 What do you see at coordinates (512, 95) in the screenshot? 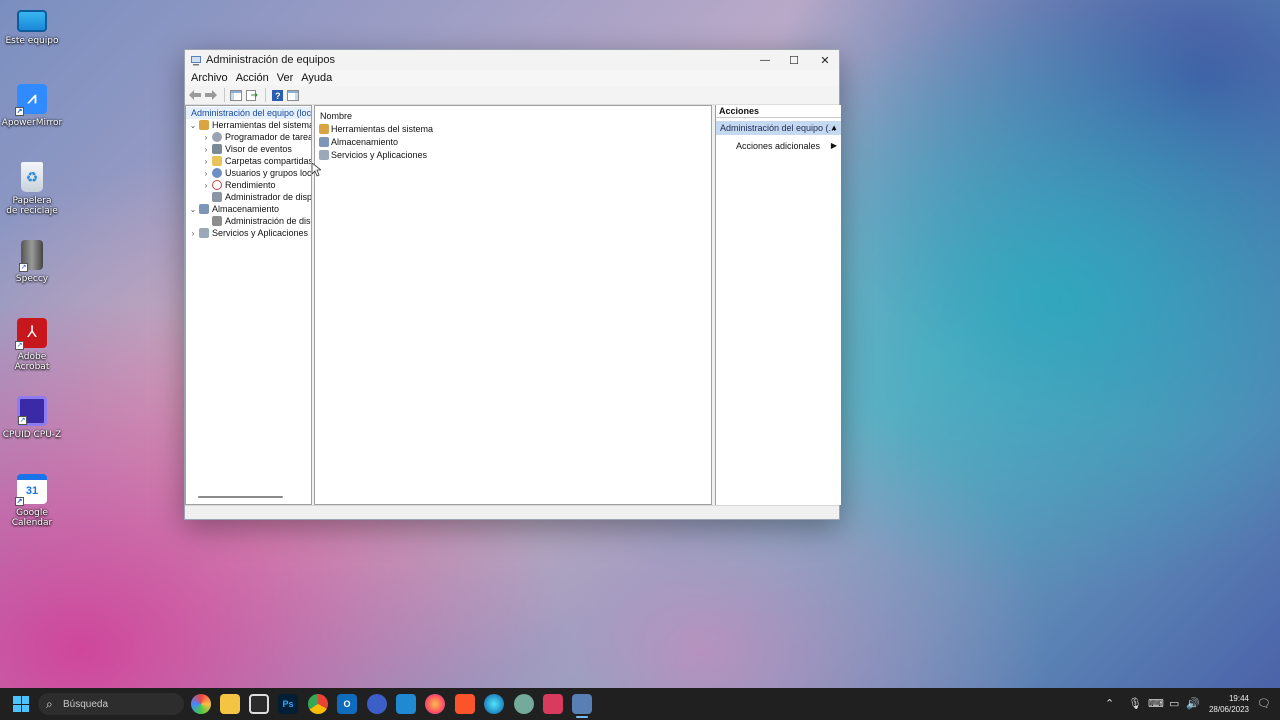
I see `toolbar: ?` at bounding box center [512, 95].